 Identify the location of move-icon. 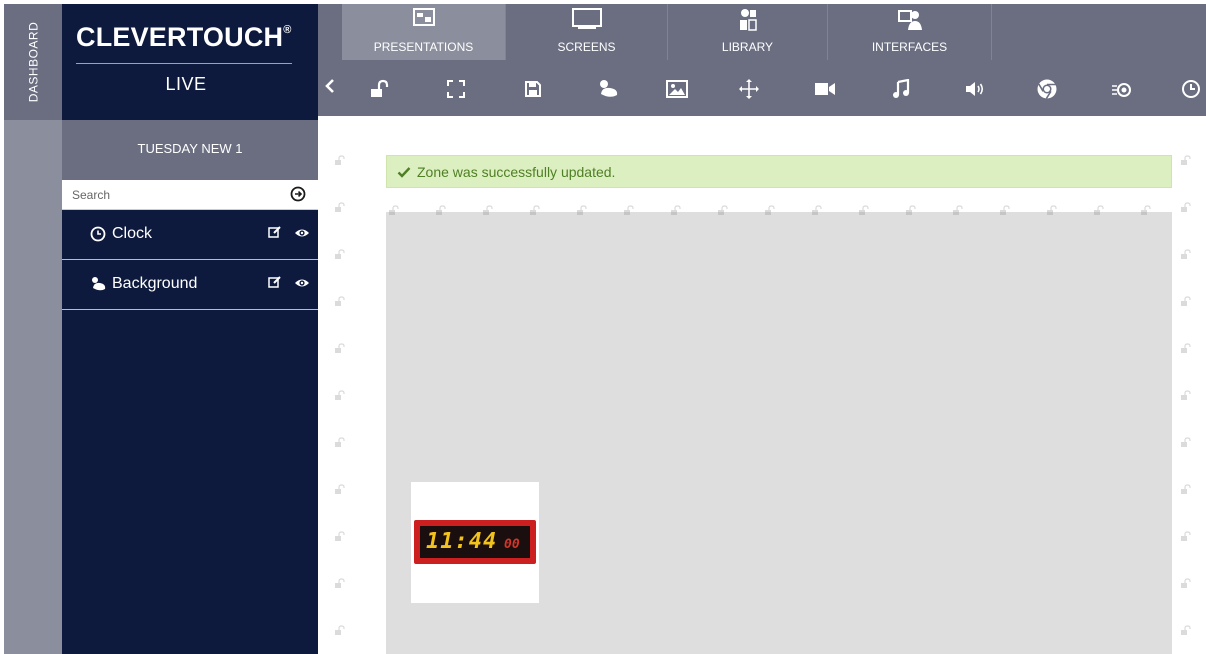
(749, 89).